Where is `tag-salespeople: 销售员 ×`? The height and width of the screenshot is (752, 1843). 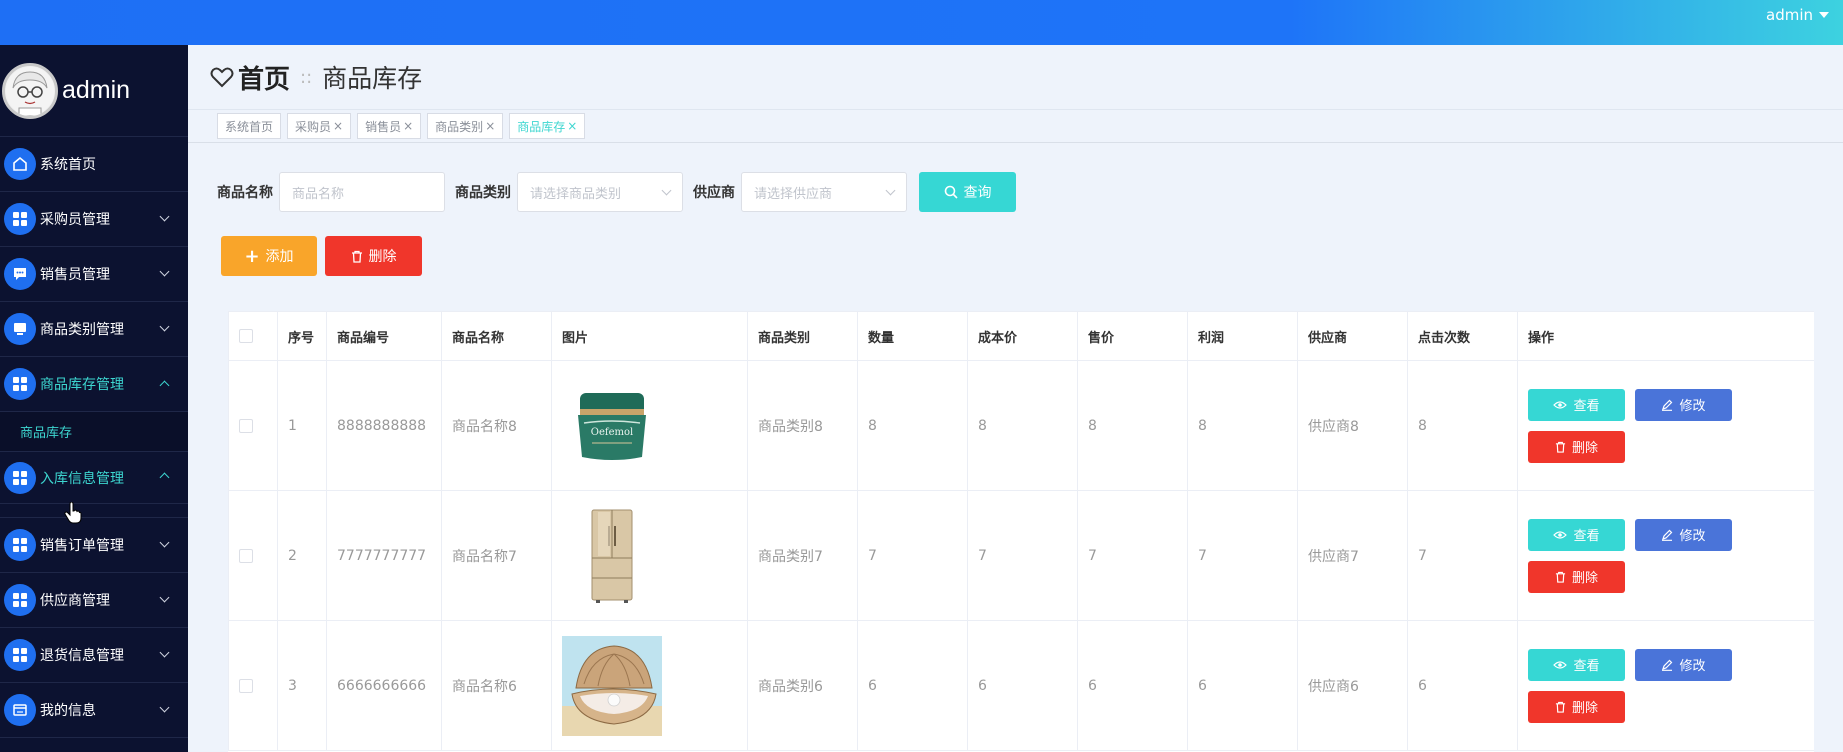
tag-salespeople: 销售员 × is located at coordinates (389, 126).